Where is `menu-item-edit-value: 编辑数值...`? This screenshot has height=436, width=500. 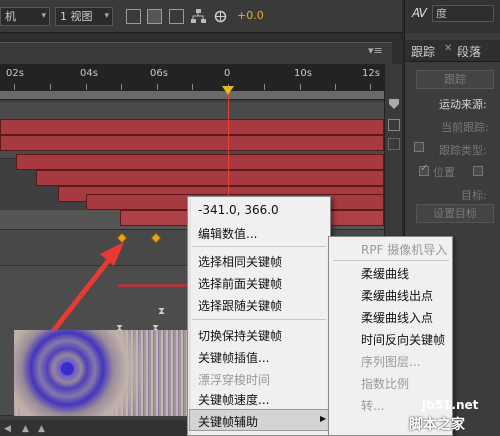
menu-item-edit-value: 编辑数值... is located at coordinates (227, 233).